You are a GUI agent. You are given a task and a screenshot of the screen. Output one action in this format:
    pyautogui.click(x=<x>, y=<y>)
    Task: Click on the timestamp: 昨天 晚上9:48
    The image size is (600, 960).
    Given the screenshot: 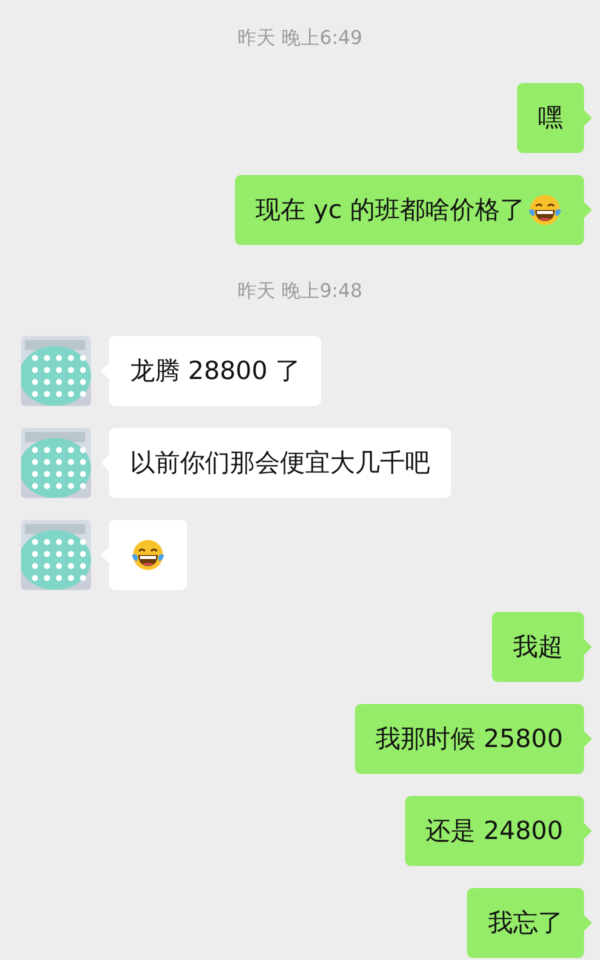 What is the action you would take?
    pyautogui.click(x=300, y=291)
    